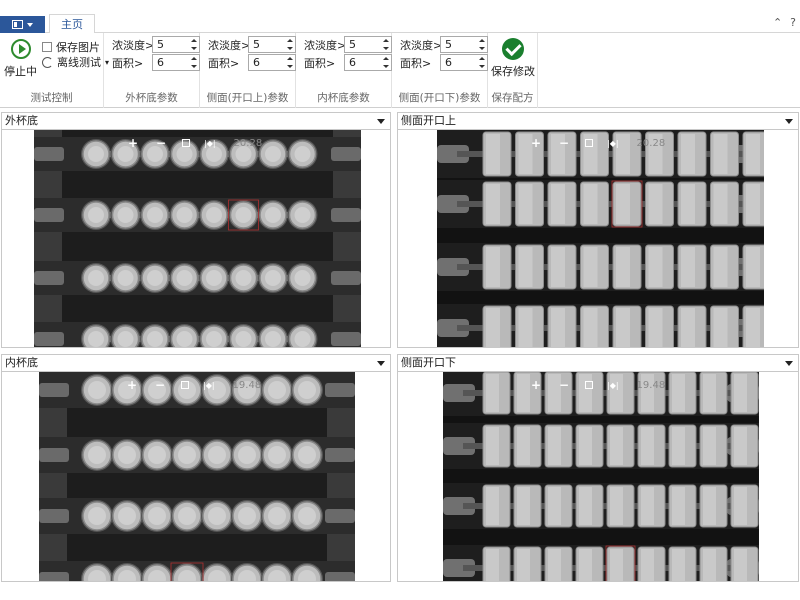 This screenshot has width=800, height=600. Describe the element at coordinates (17, 24) in the screenshot. I see `window-icon` at that location.